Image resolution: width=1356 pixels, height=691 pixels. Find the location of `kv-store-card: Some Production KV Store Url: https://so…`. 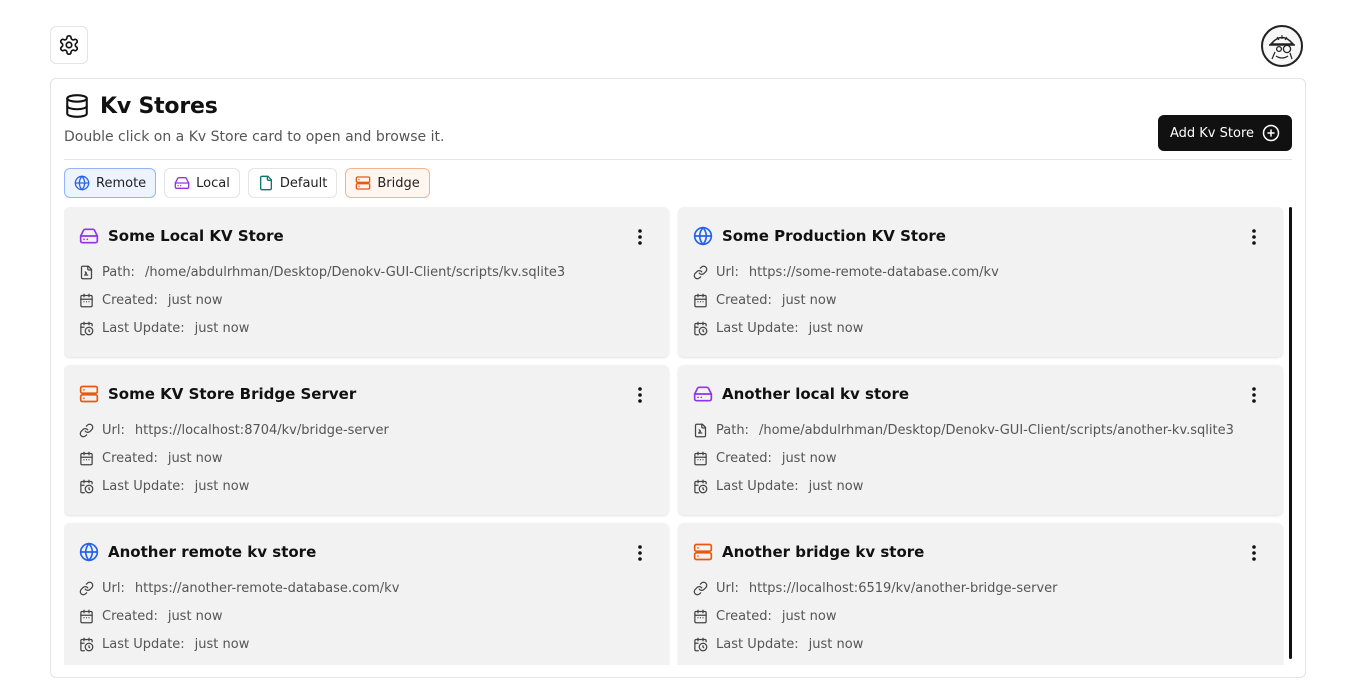

kv-store-card: Some Production KV Store Url: https://so… is located at coordinates (980, 282).